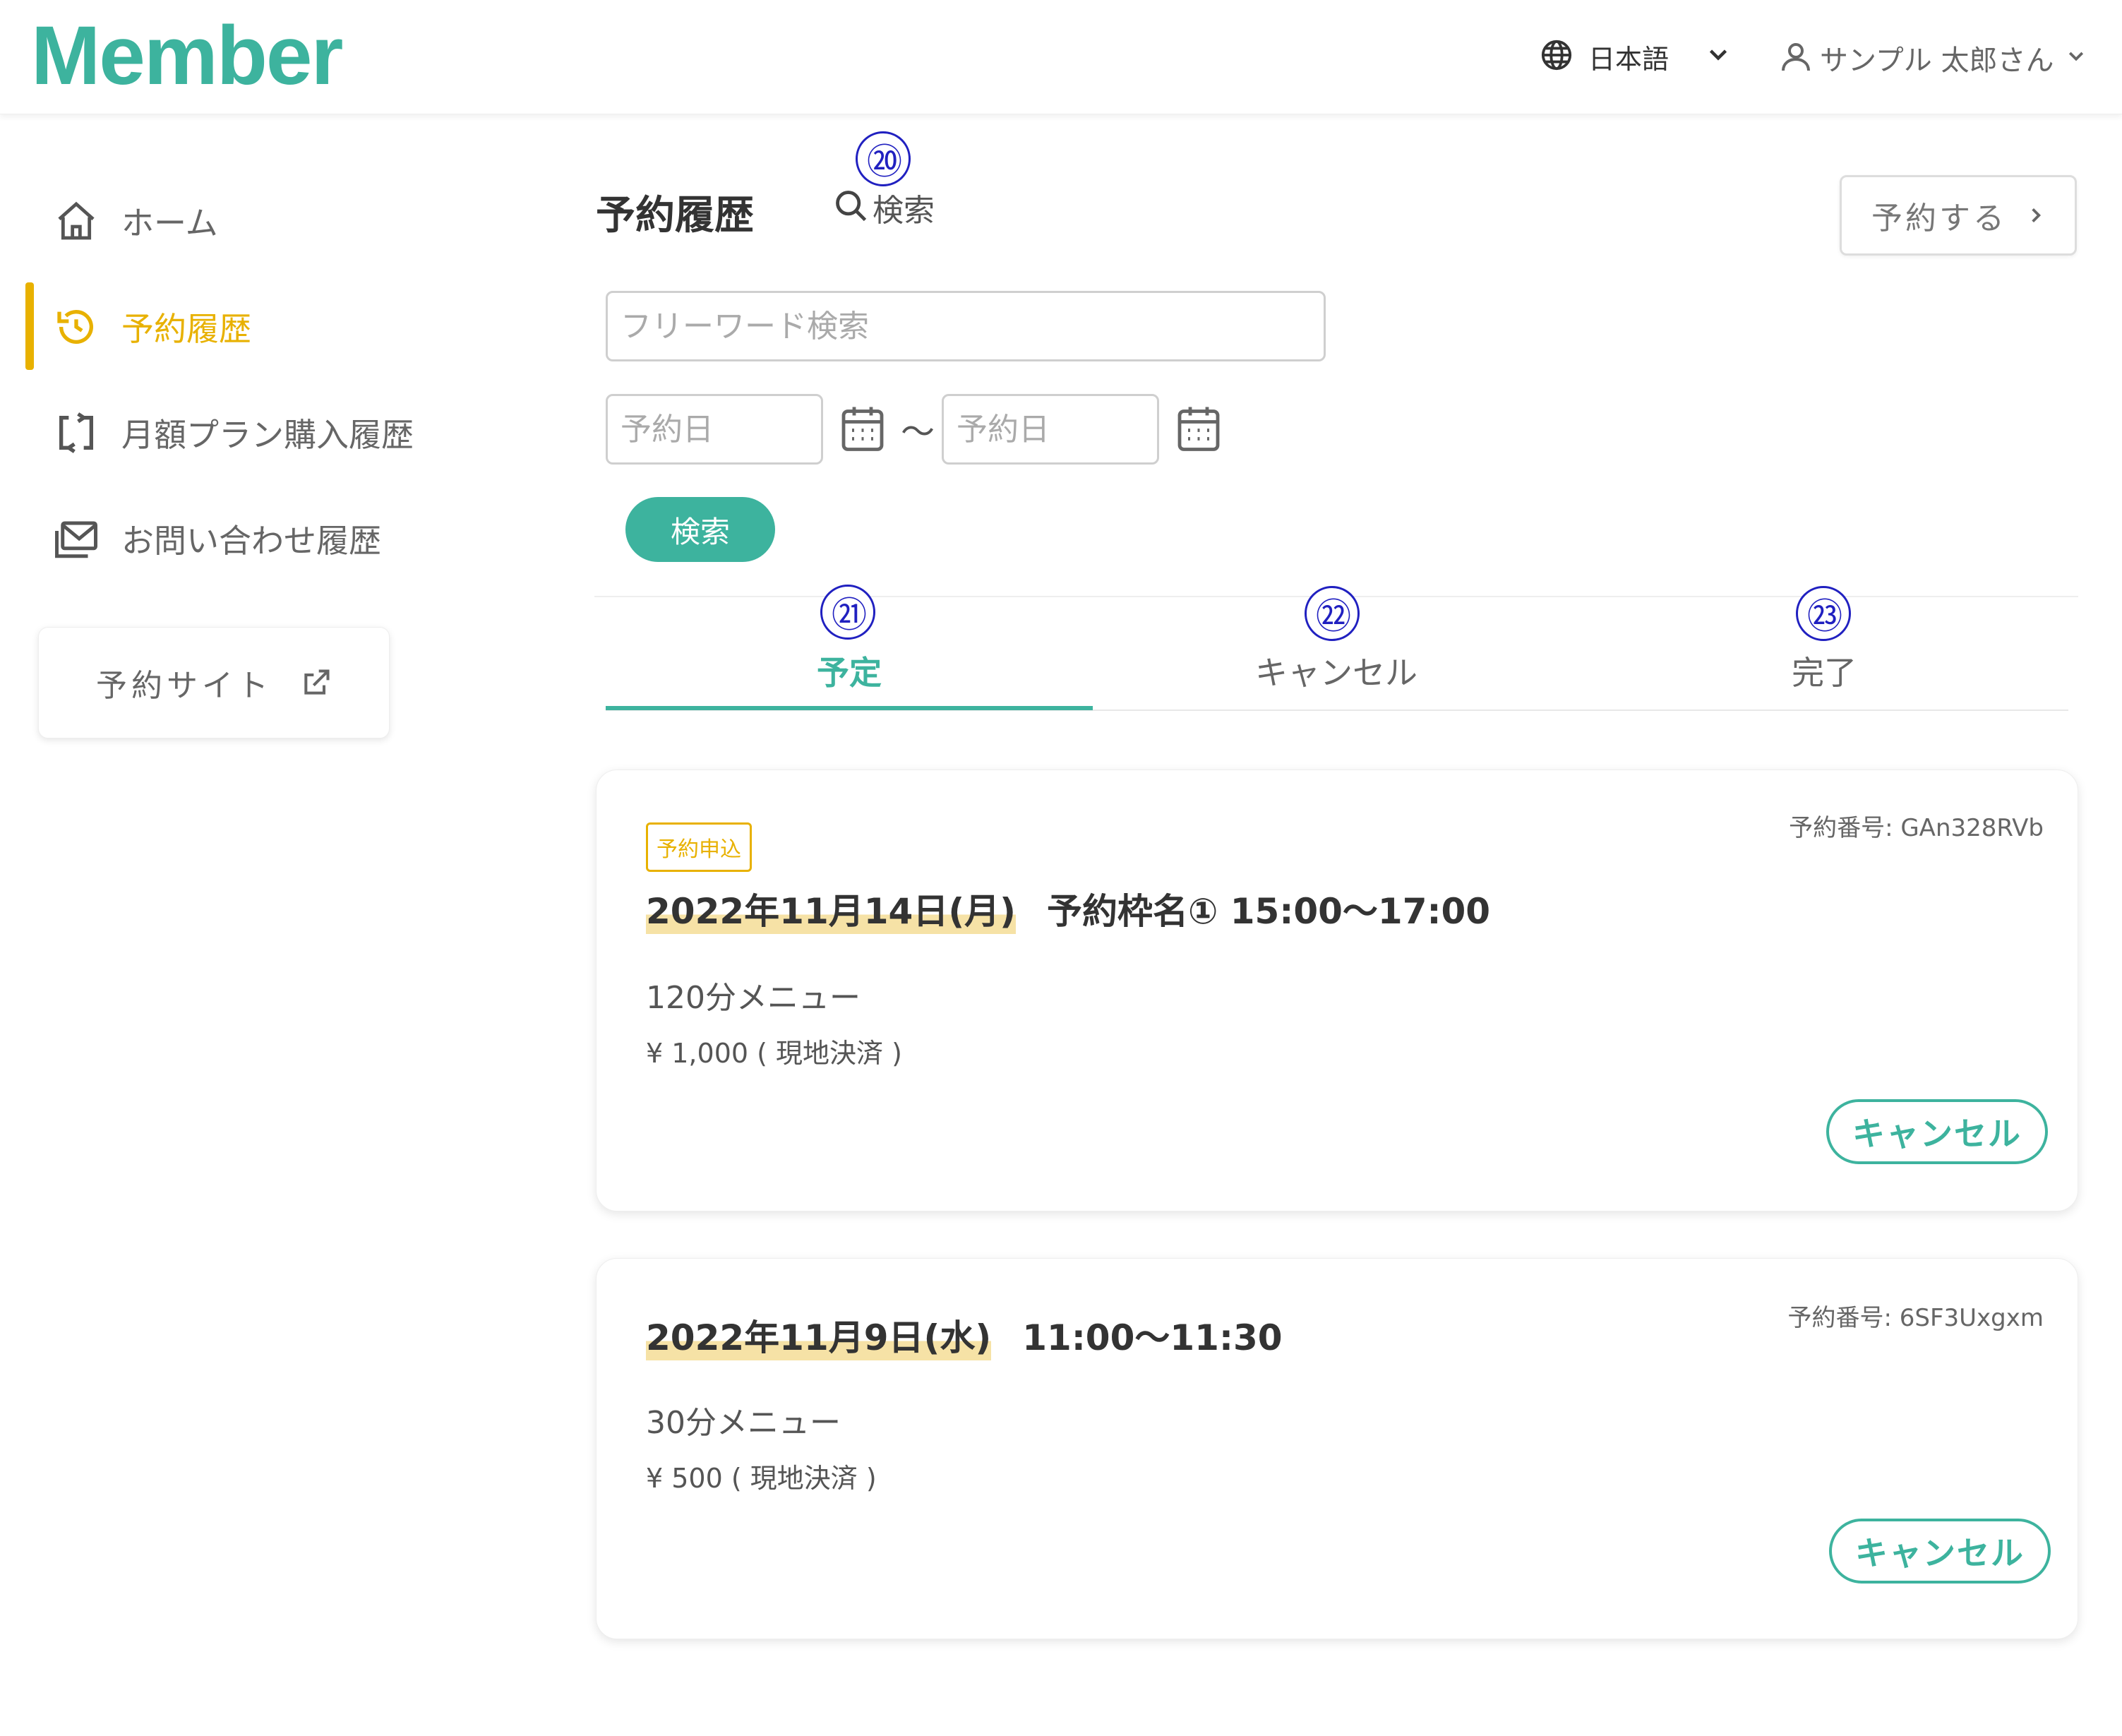 Image resolution: width=2122 pixels, height=1736 pixels. What do you see at coordinates (1939, 218) in the screenshot?
I see `reserve-button-label: 予約する` at bounding box center [1939, 218].